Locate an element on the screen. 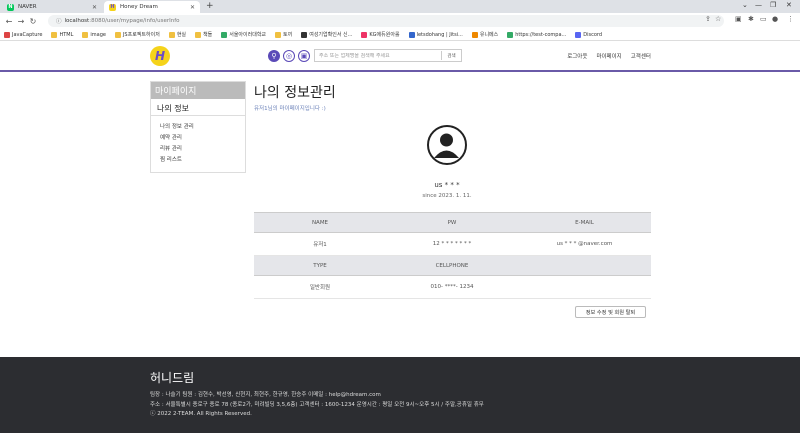  minimize-icon: — is located at coordinates (758, 5).